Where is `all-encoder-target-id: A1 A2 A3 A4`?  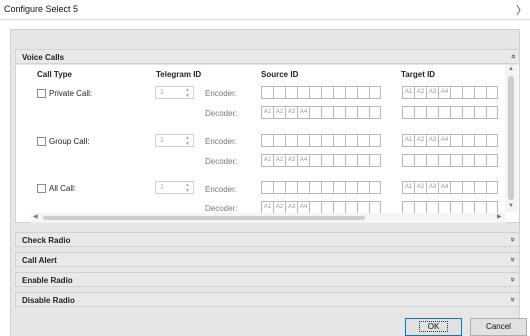 all-encoder-target-id: A1 A2 A3 A4 is located at coordinates (450, 187).